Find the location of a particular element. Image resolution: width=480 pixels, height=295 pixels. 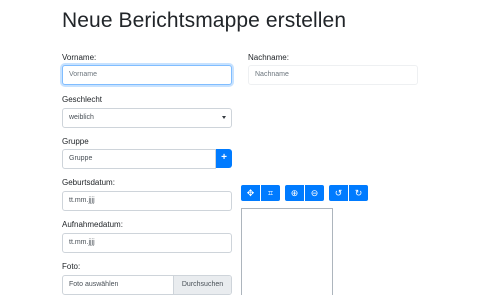

geschlecht-select: weiblich is located at coordinates (147, 118).